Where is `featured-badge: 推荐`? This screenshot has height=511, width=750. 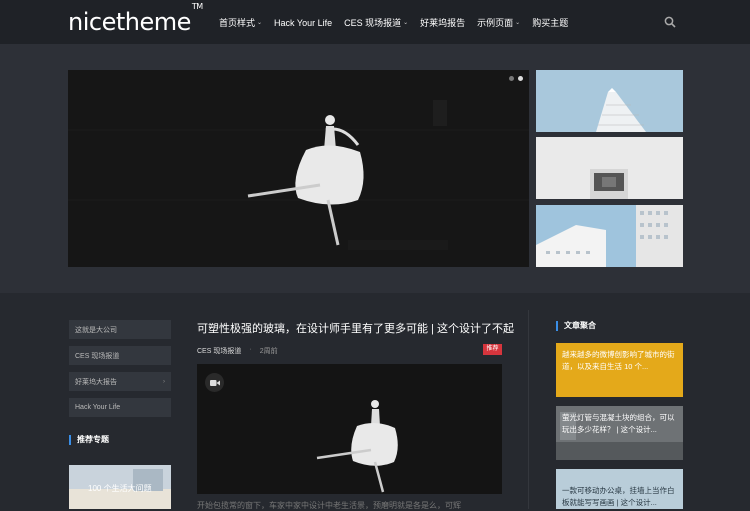
featured-badge: 推荐 is located at coordinates (492, 349).